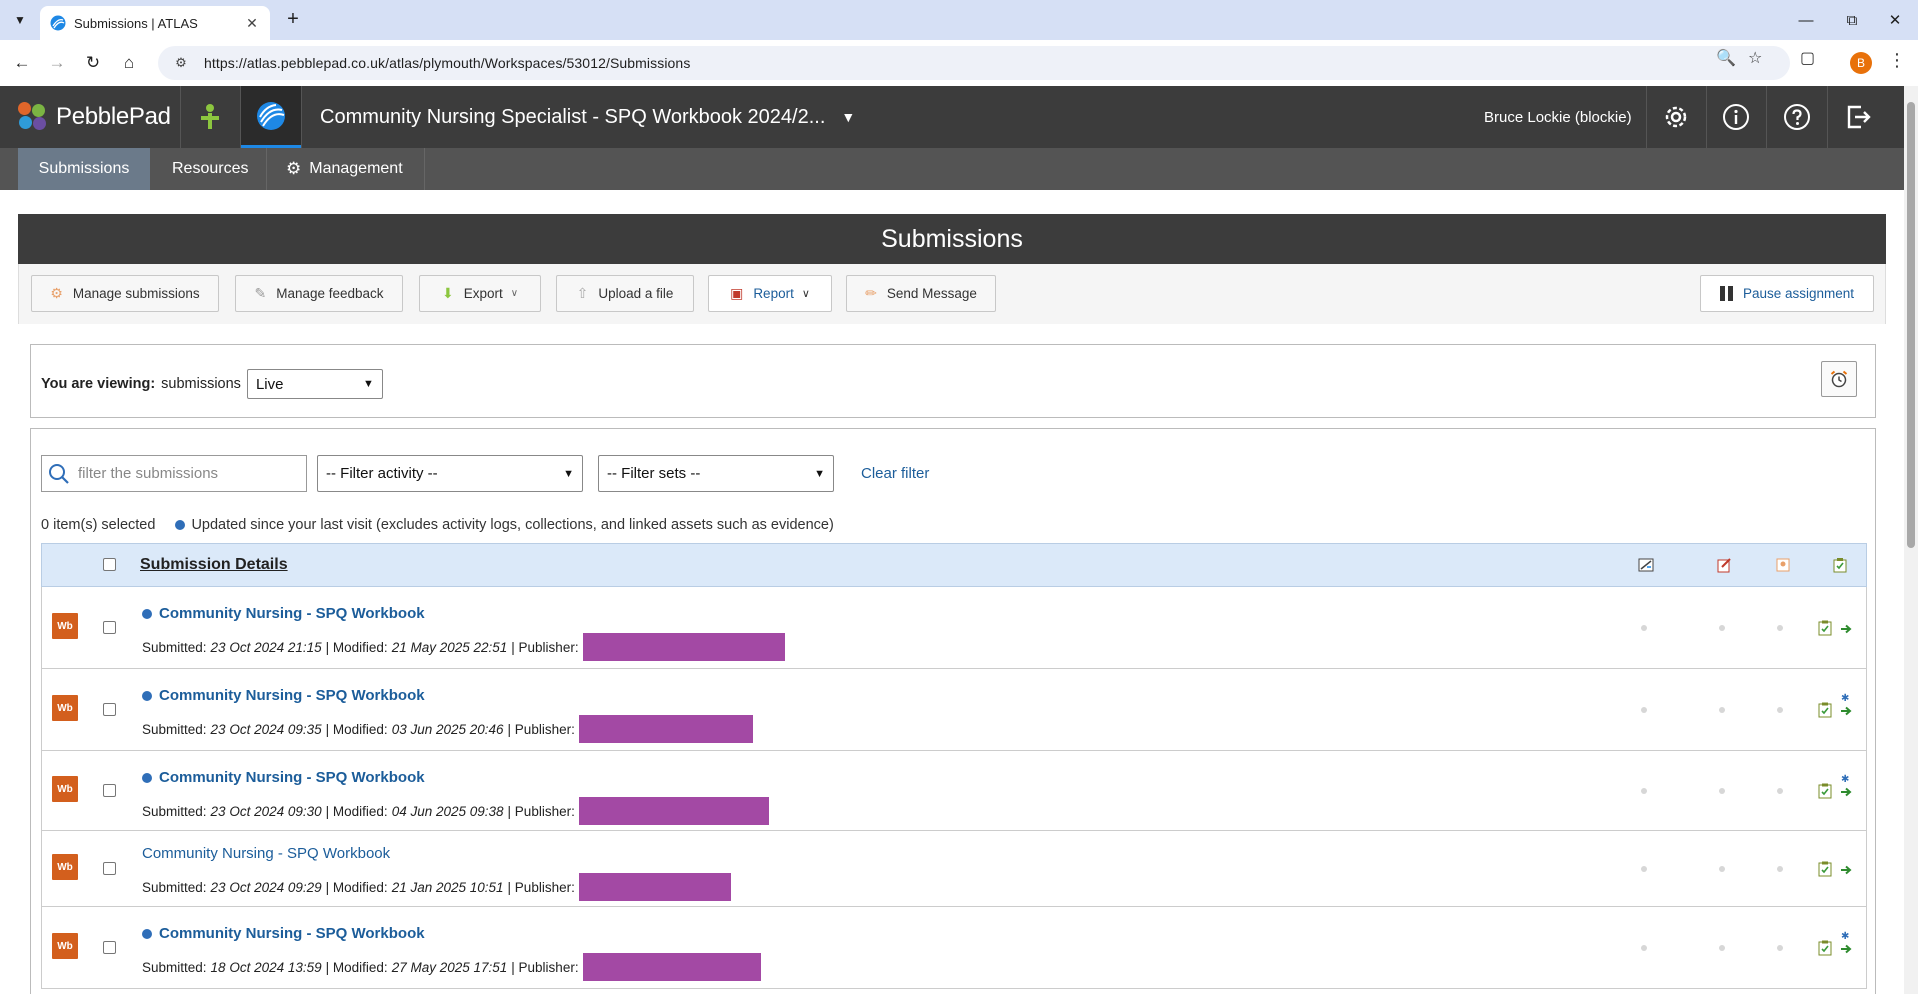  I want to click on tab-search-dropdown: ▼, so click(20, 20).